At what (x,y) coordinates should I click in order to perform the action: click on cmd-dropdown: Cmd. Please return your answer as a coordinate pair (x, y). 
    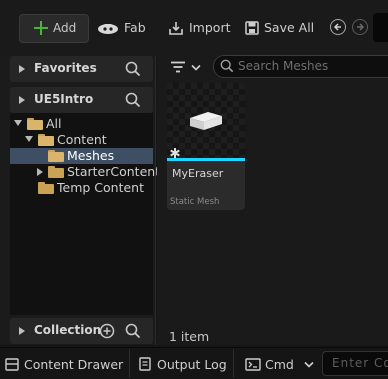
    Looking at the image, I should click on (279, 364).